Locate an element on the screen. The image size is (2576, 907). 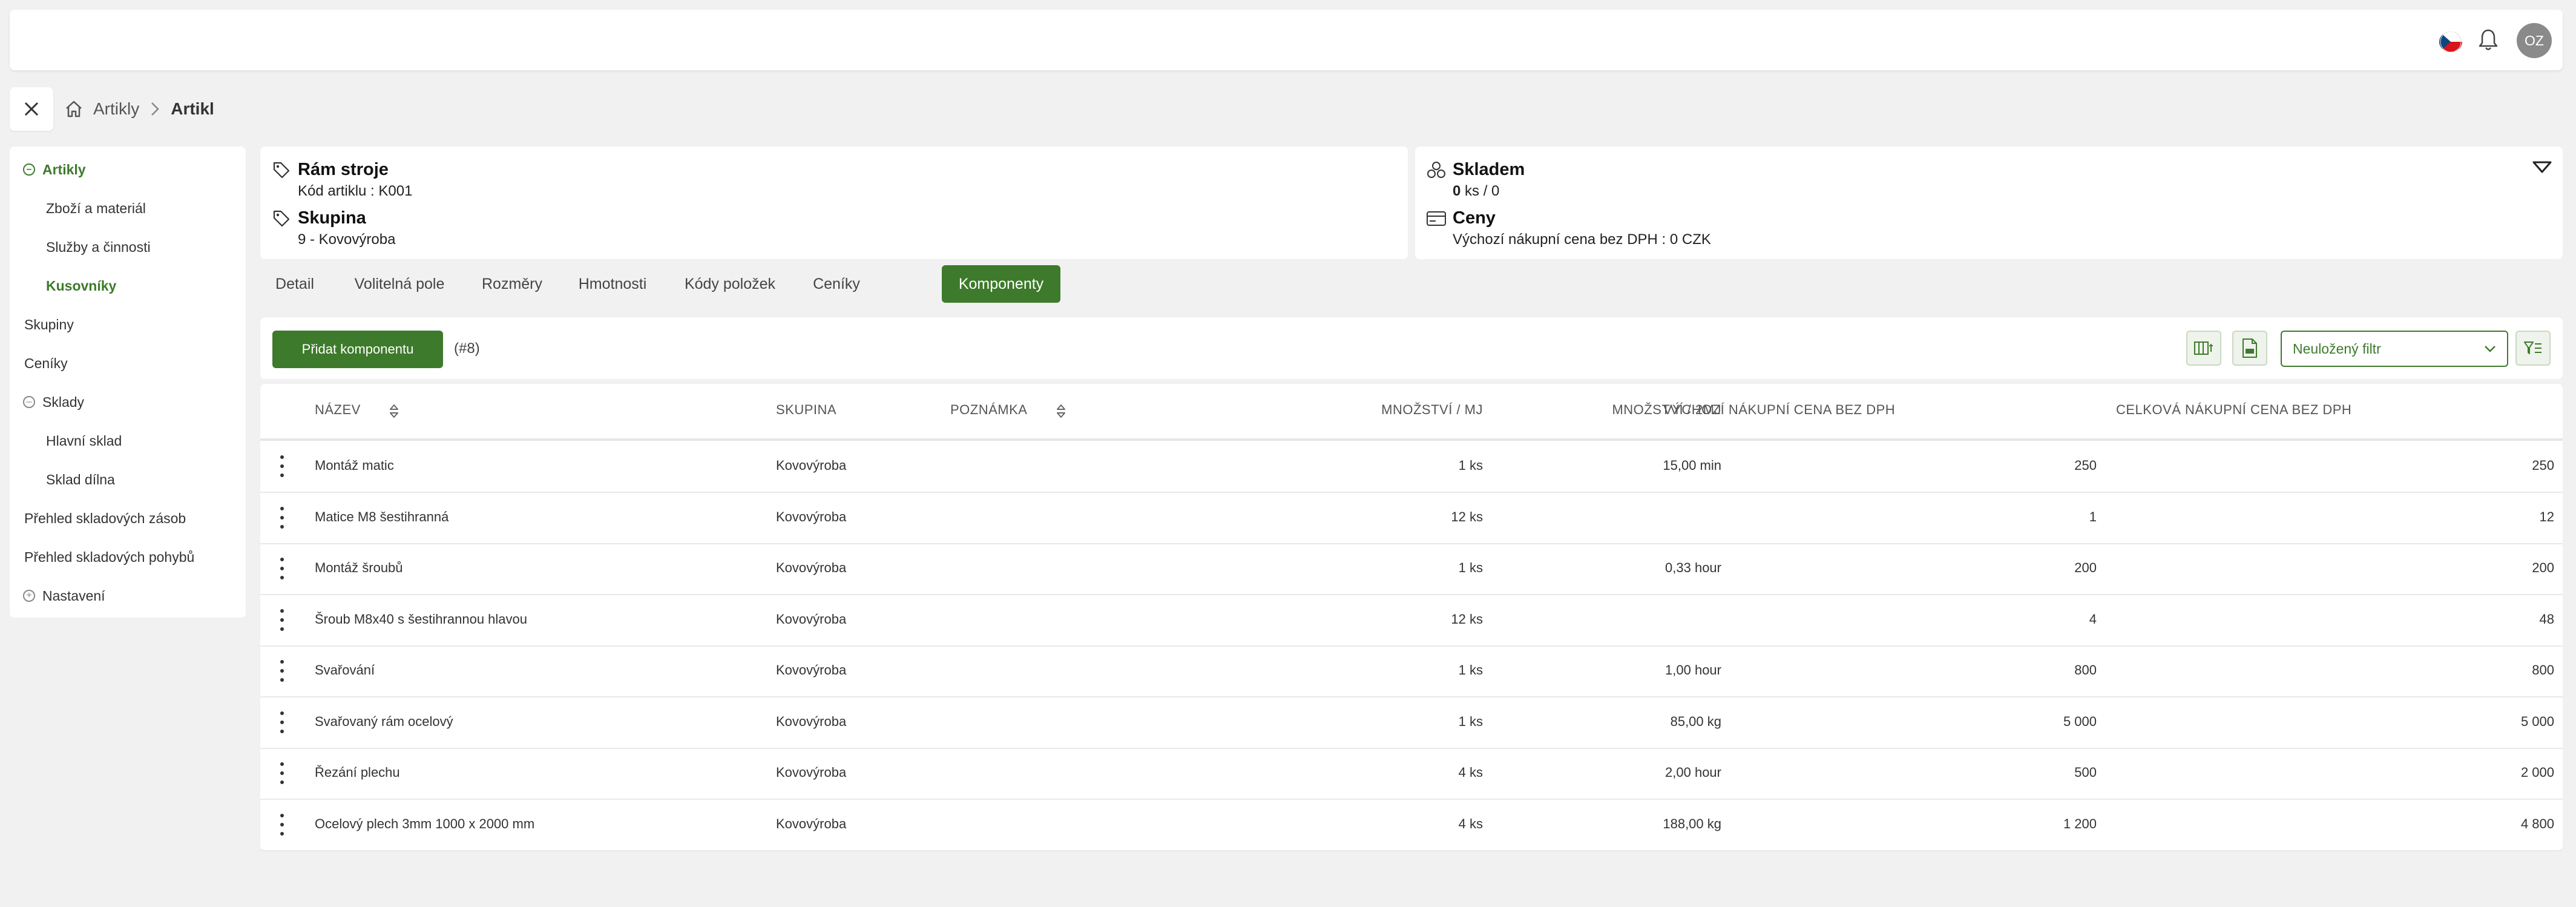
sidebar-item-hlavni-sklad: Hlavní sklad is located at coordinates (84, 441).